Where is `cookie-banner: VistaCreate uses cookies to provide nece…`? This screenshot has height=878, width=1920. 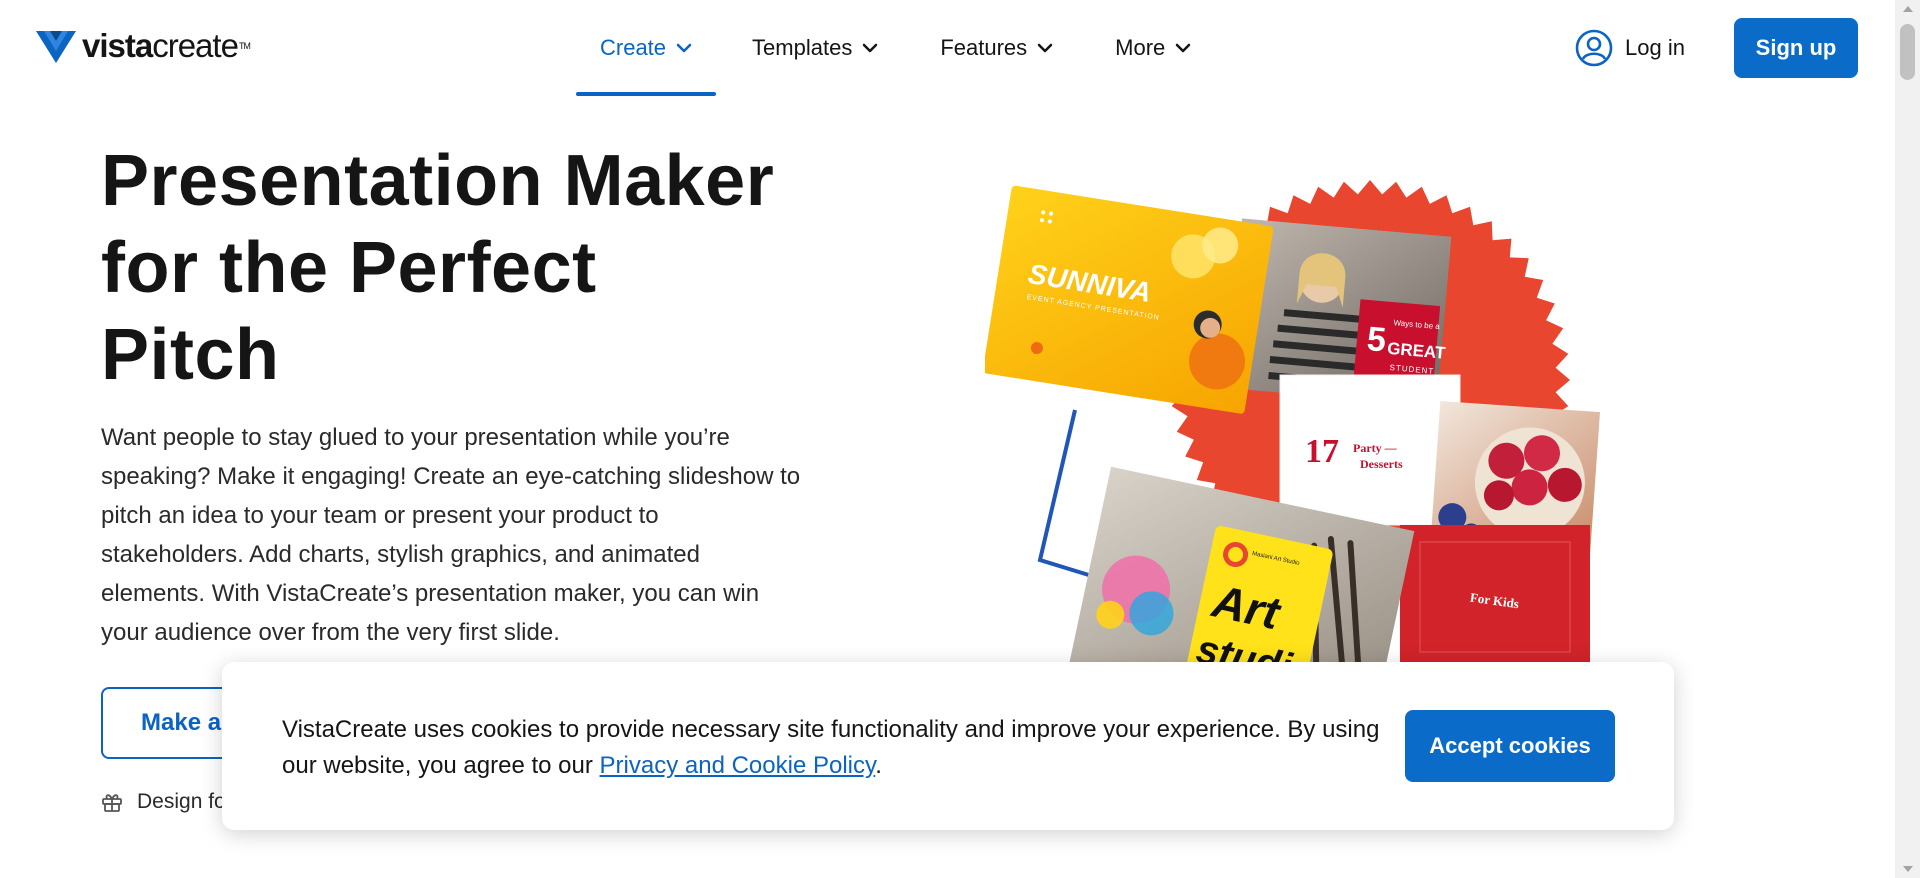 cookie-banner: VistaCreate uses cookies to provide nece… is located at coordinates (948, 746).